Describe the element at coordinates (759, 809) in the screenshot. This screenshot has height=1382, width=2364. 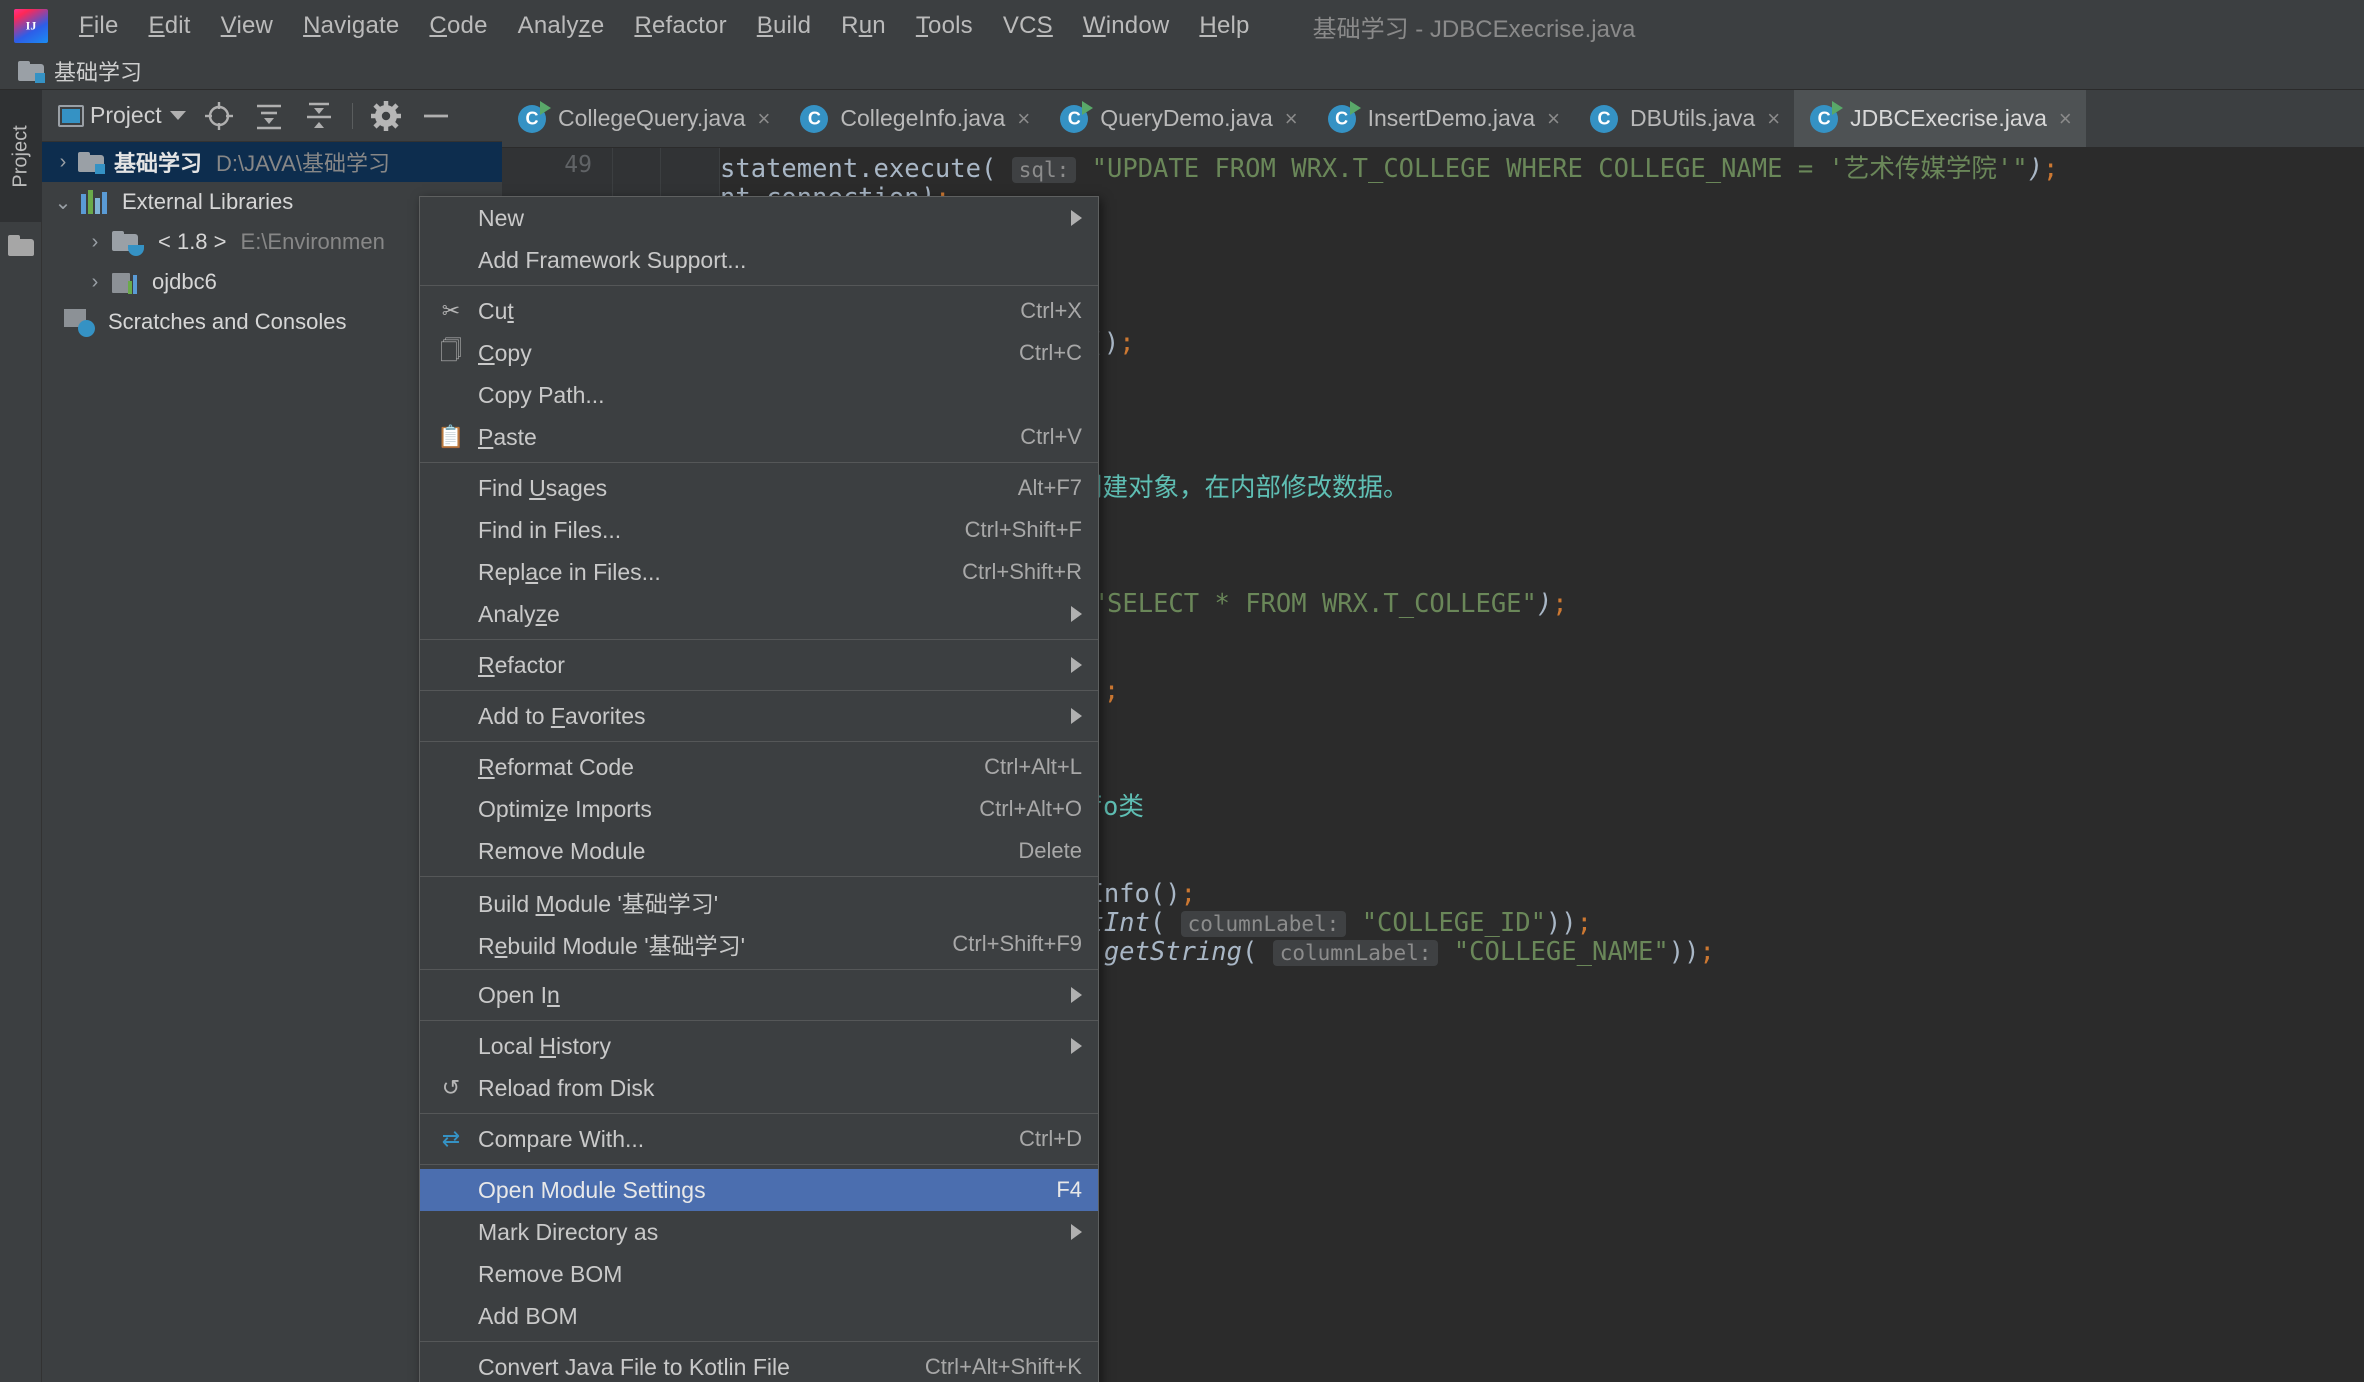
I see `menu-item-optimize-imports: Optimize Imports Ctrl+Alt+O` at that location.